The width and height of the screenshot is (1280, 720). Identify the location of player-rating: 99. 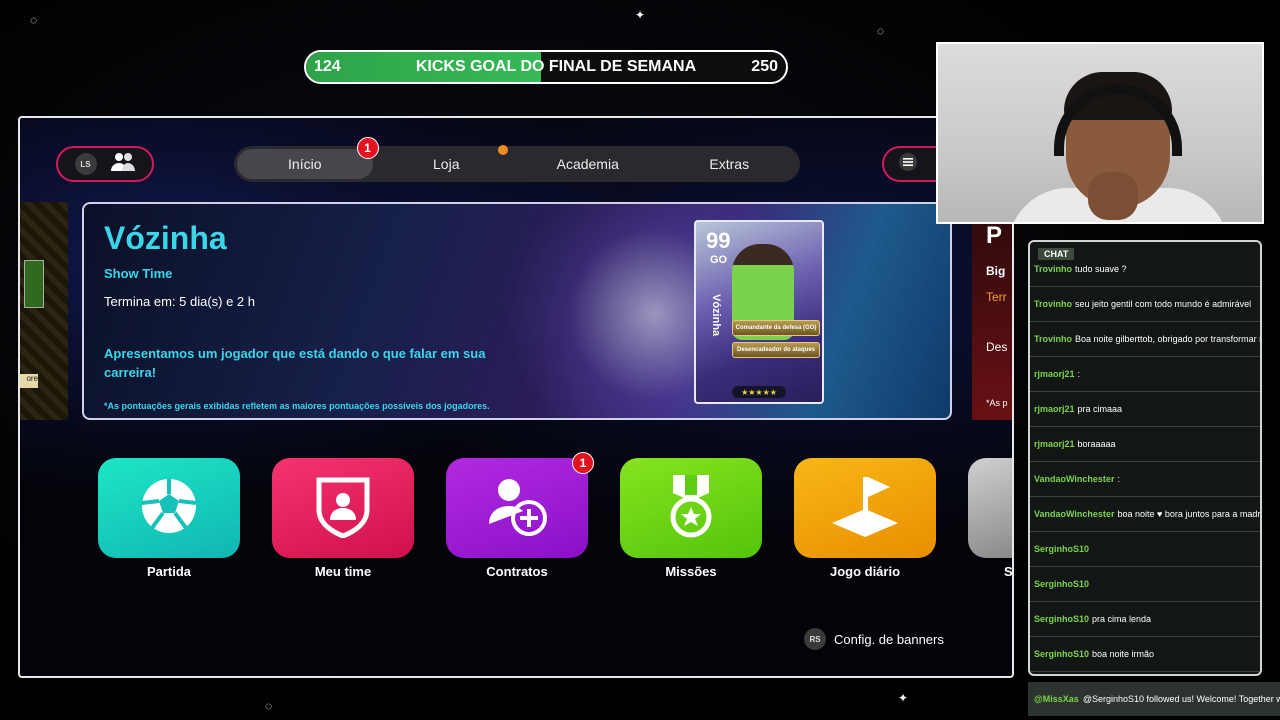
(718, 240).